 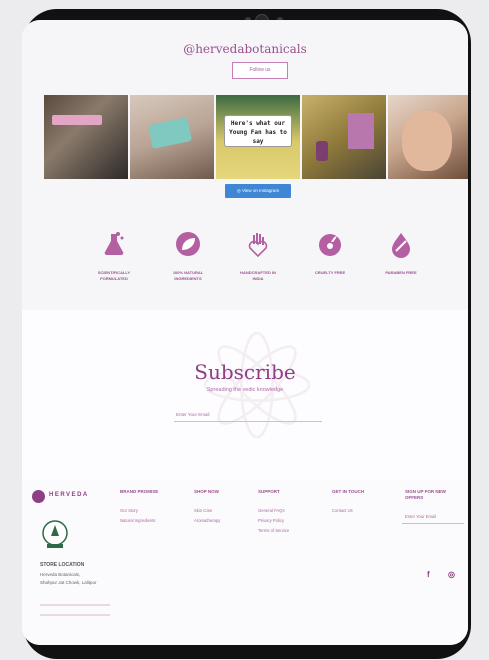 What do you see at coordinates (206, 491) in the screenshot?
I see `footer-heading-shop-now: SHOP NOW` at bounding box center [206, 491].